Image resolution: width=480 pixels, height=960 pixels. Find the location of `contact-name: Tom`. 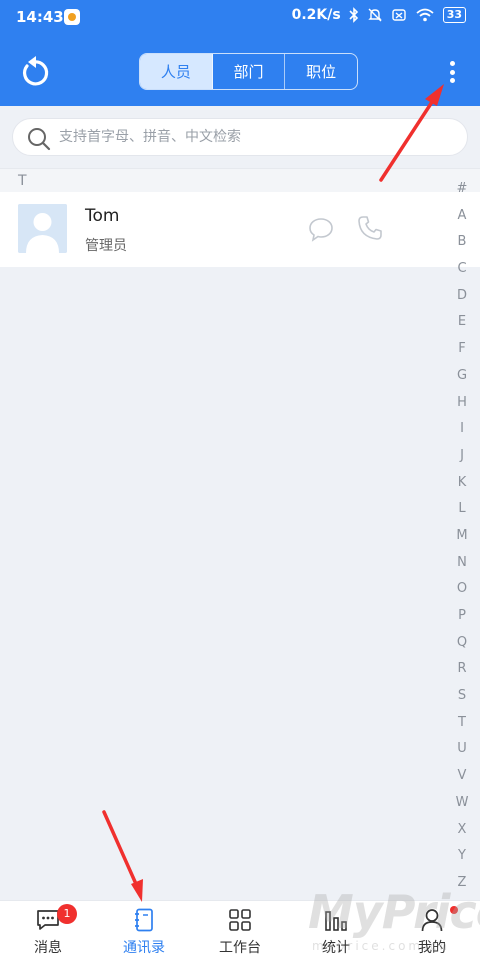

contact-name: Tom is located at coordinates (102, 216).